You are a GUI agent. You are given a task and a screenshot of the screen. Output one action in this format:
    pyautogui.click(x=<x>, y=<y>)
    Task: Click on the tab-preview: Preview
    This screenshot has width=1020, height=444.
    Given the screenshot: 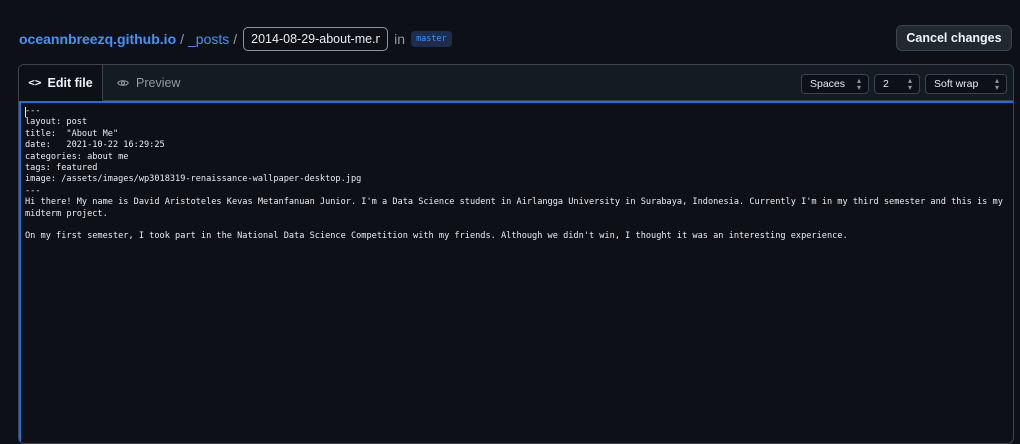 What is the action you would take?
    pyautogui.click(x=148, y=83)
    